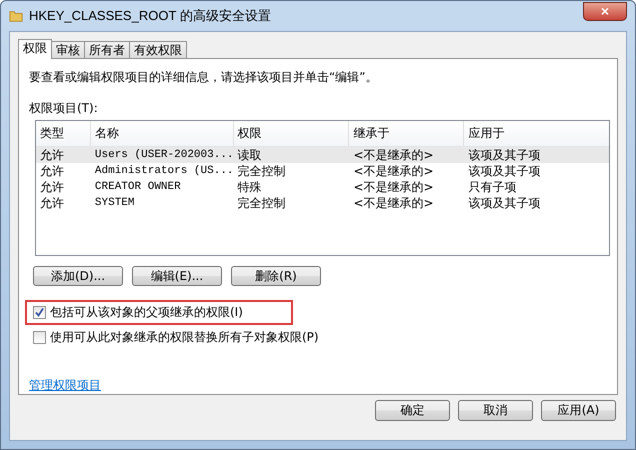 This screenshot has width=636, height=450. I want to click on selected-row: 允许 Users (USER-202003... 读取 <不是继承的> 该项及其子项, so click(322, 155).